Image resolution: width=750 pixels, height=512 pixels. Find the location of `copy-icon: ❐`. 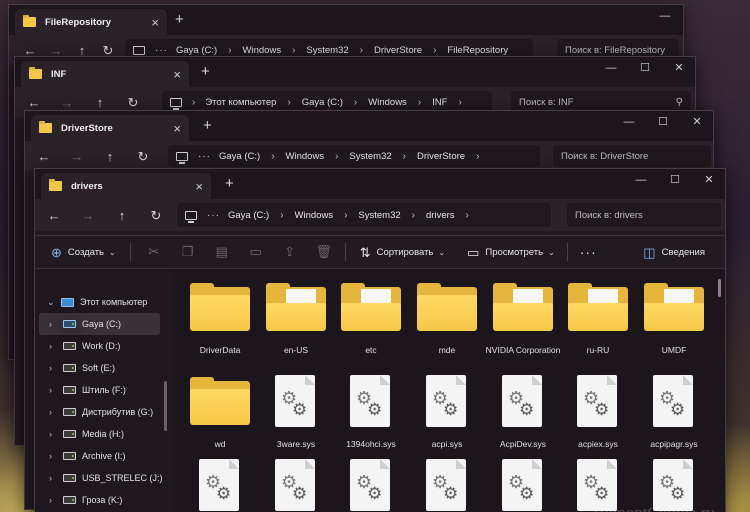

copy-icon: ❐ is located at coordinates (188, 252).